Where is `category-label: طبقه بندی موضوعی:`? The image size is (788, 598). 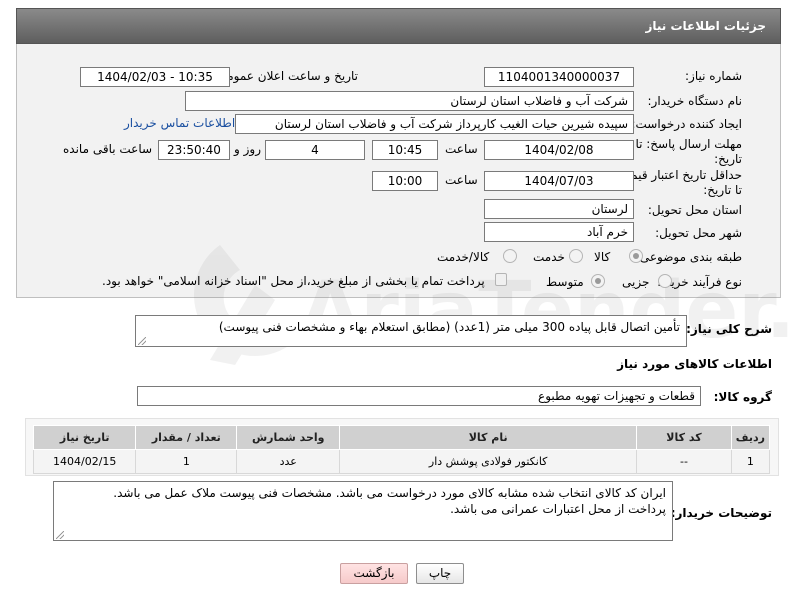
category-label: طبقه بندی موضوعی: is located at coordinates (688, 257).